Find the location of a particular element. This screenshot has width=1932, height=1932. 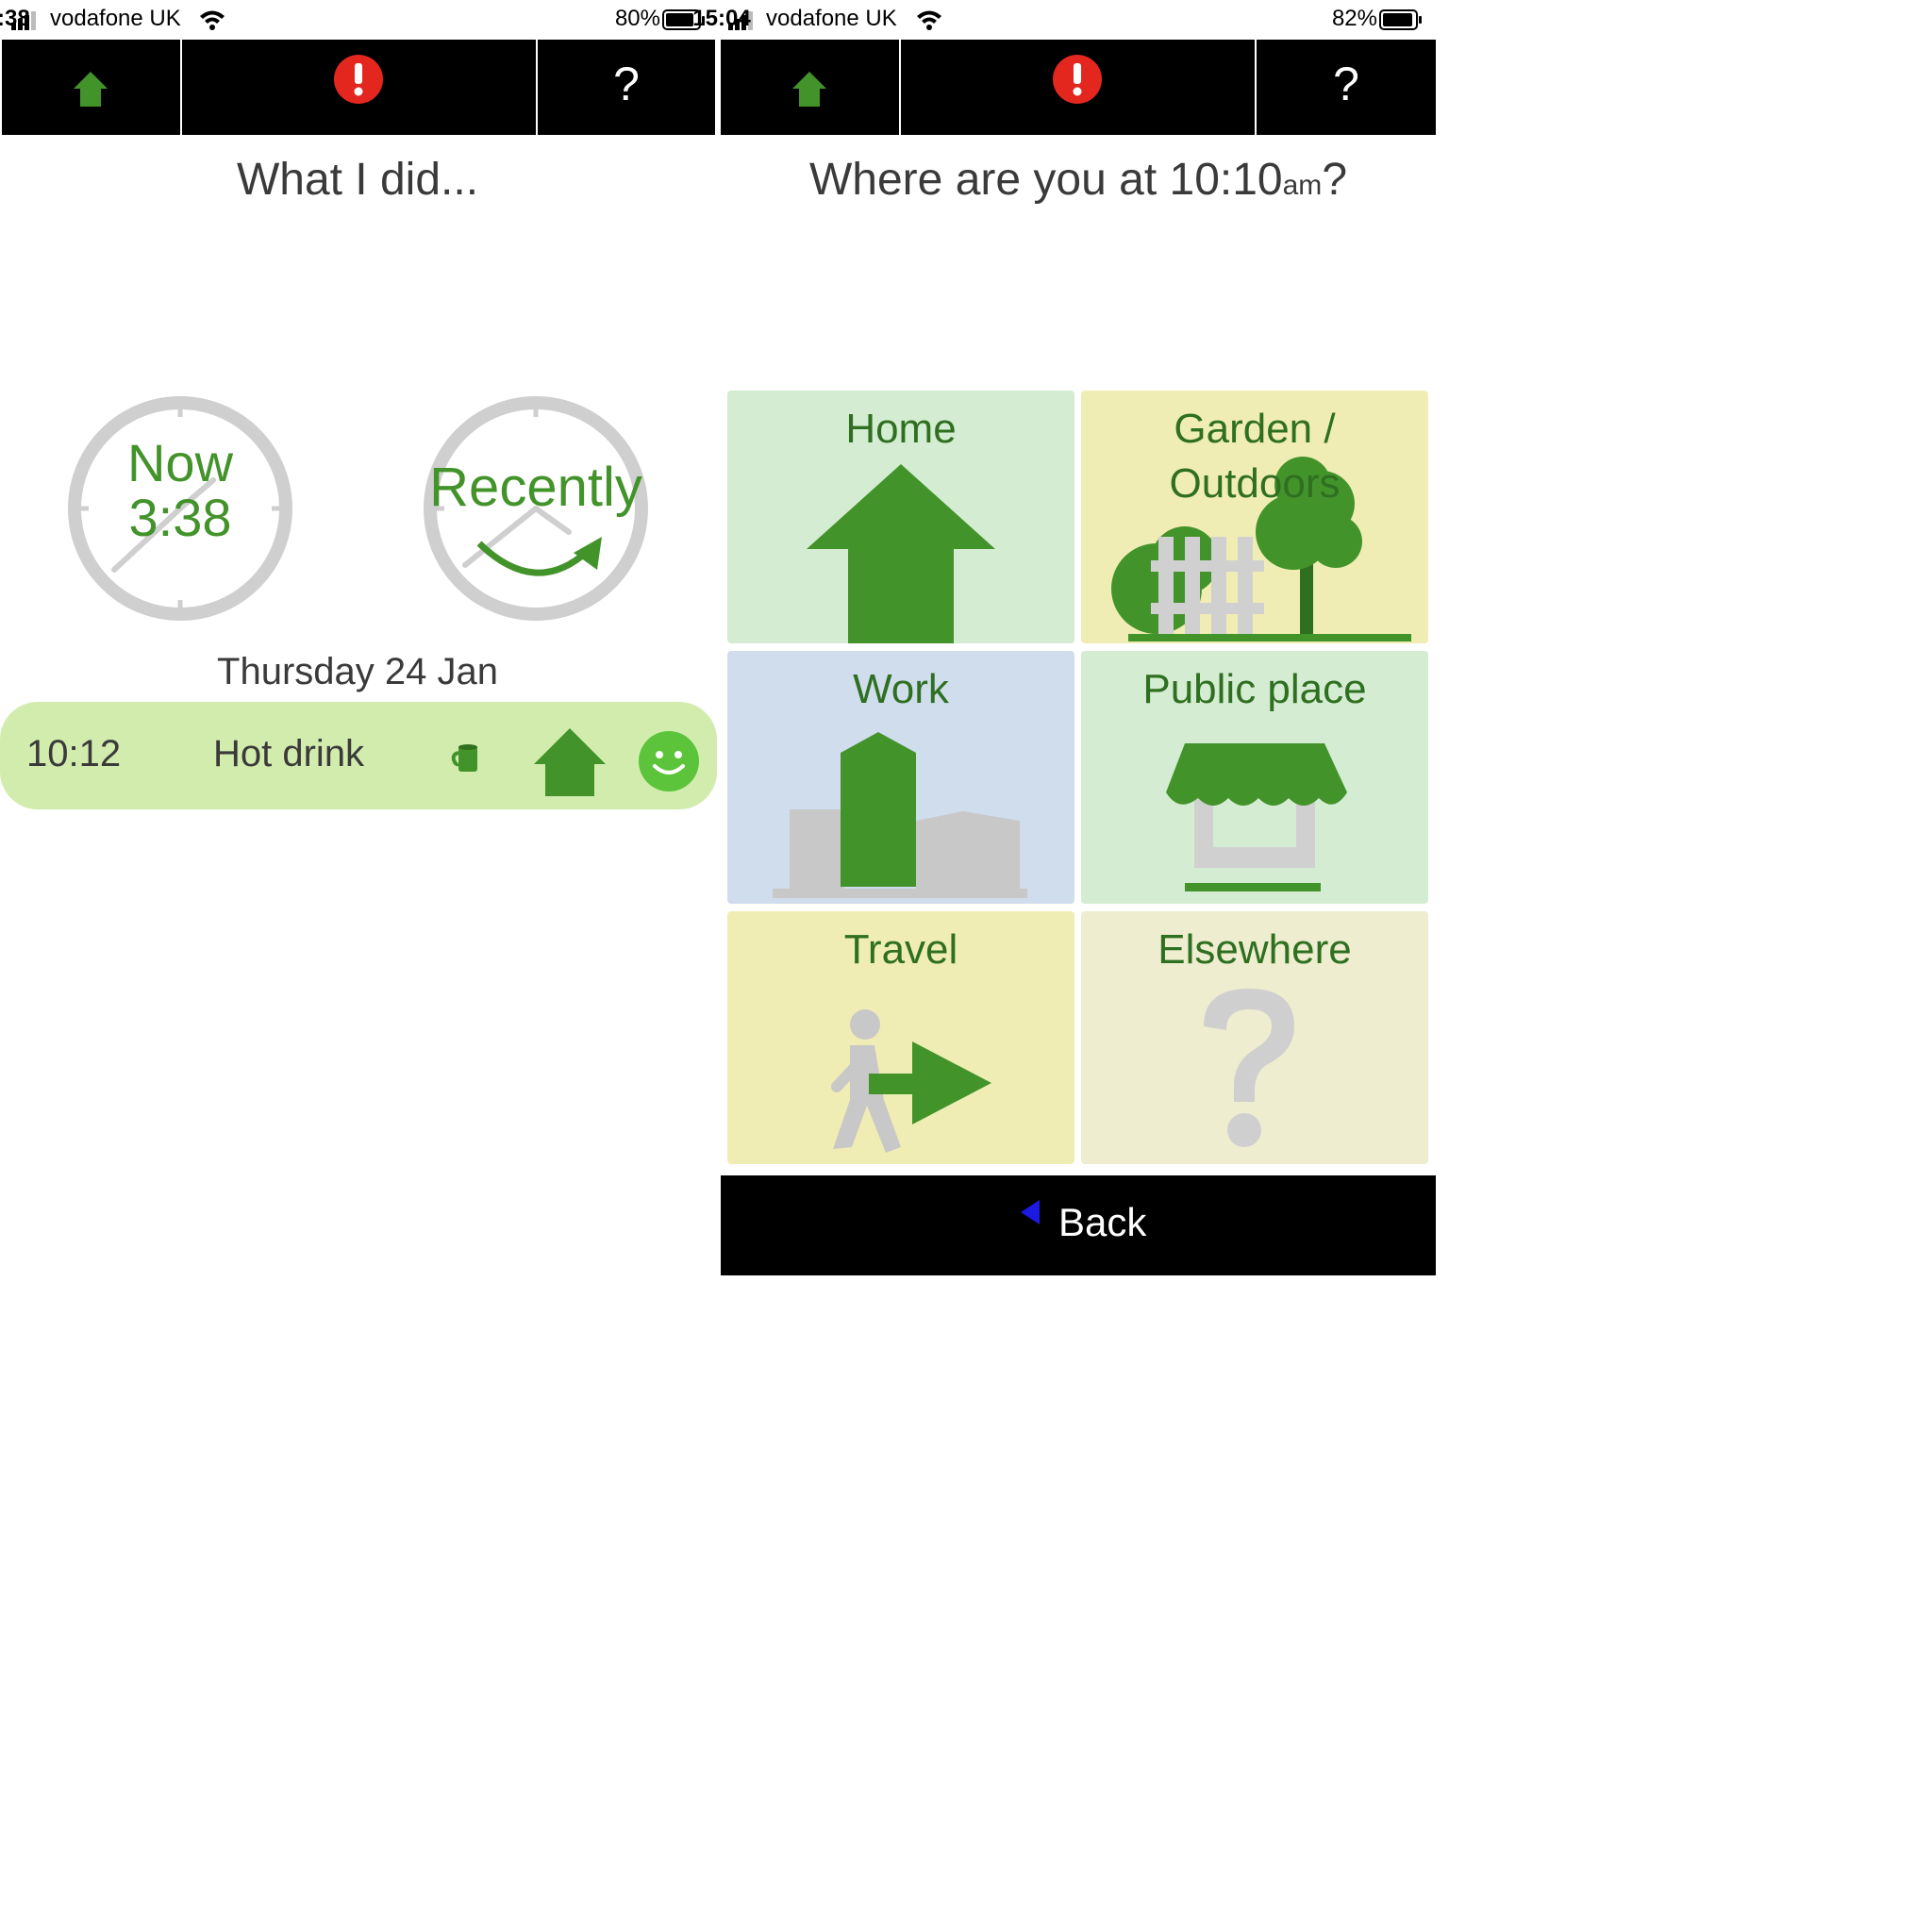

recently-clock-button: Recently is located at coordinates (536, 508).